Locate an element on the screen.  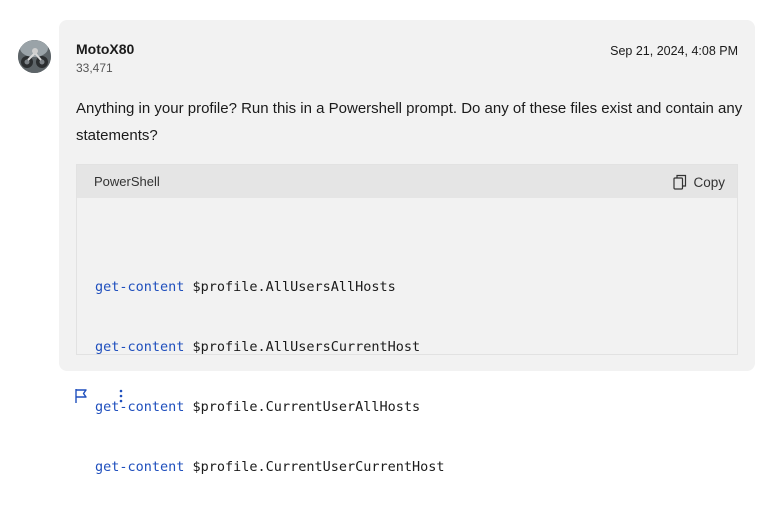
code-argument: $profile.AllUsersAllHosts is located at coordinates (290, 287).